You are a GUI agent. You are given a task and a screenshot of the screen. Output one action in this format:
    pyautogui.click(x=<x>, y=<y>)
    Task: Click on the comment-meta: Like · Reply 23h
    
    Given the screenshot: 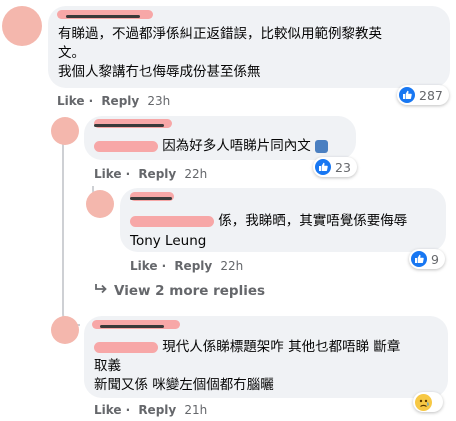 What is the action you would take?
    pyautogui.click(x=114, y=101)
    